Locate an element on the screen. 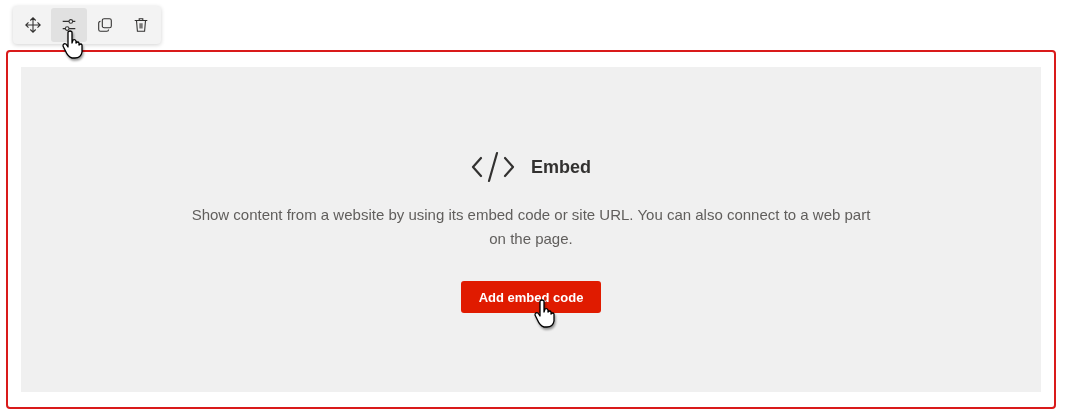  duplicate-icon is located at coordinates (105, 25).